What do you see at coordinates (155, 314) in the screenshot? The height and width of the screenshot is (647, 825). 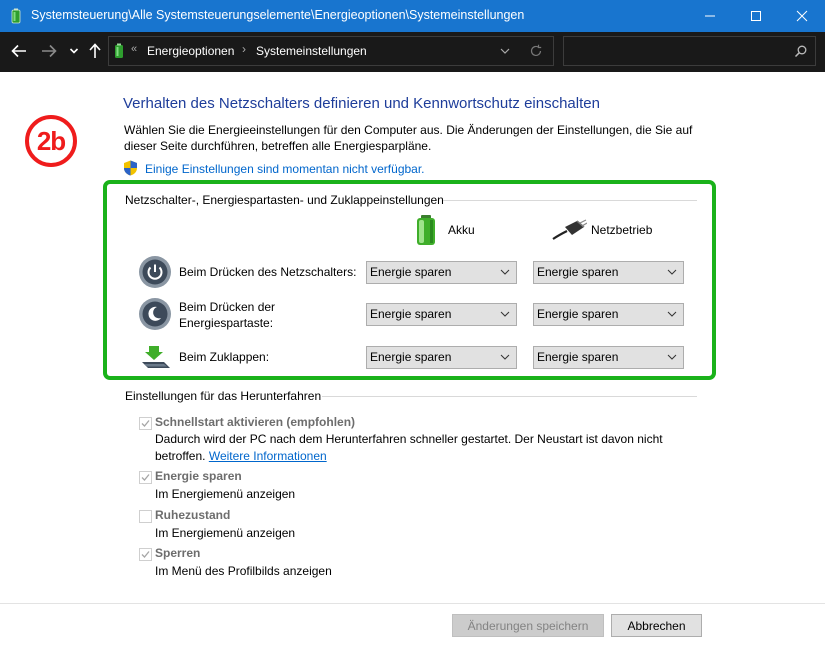 I see `sleep-button-icon` at bounding box center [155, 314].